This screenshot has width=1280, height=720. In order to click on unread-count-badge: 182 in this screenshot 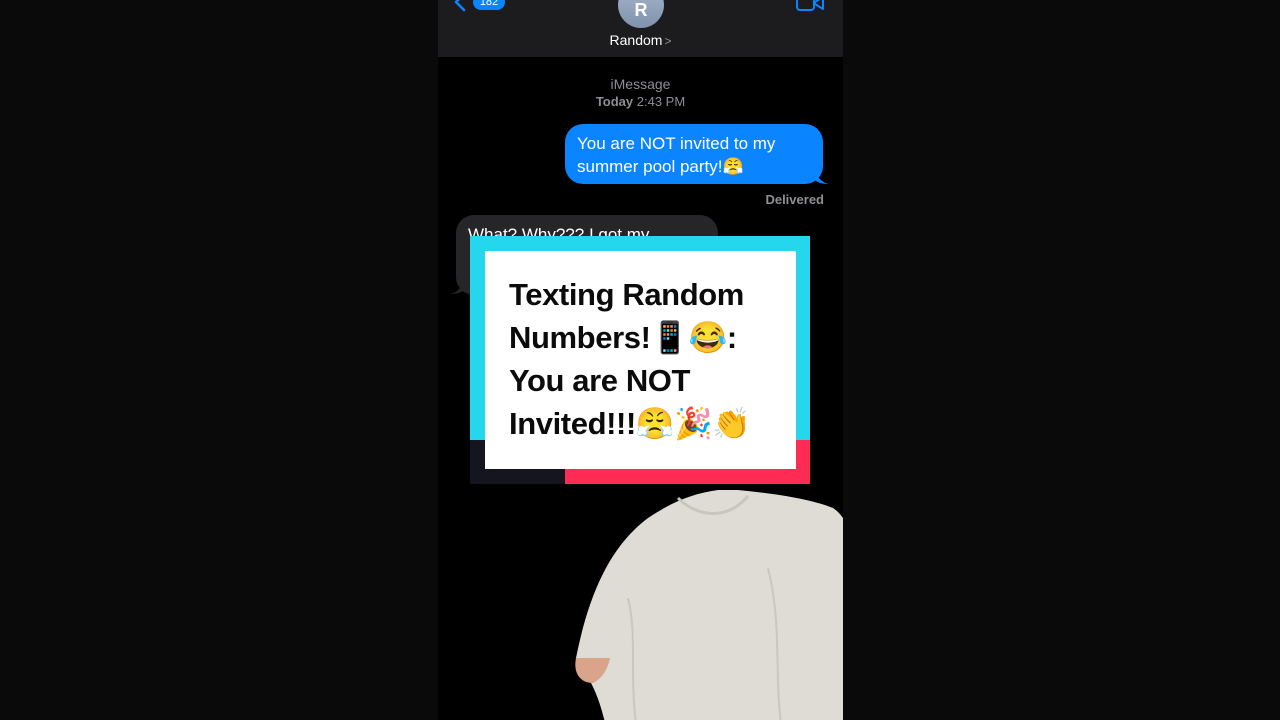, I will do `click(489, 5)`.